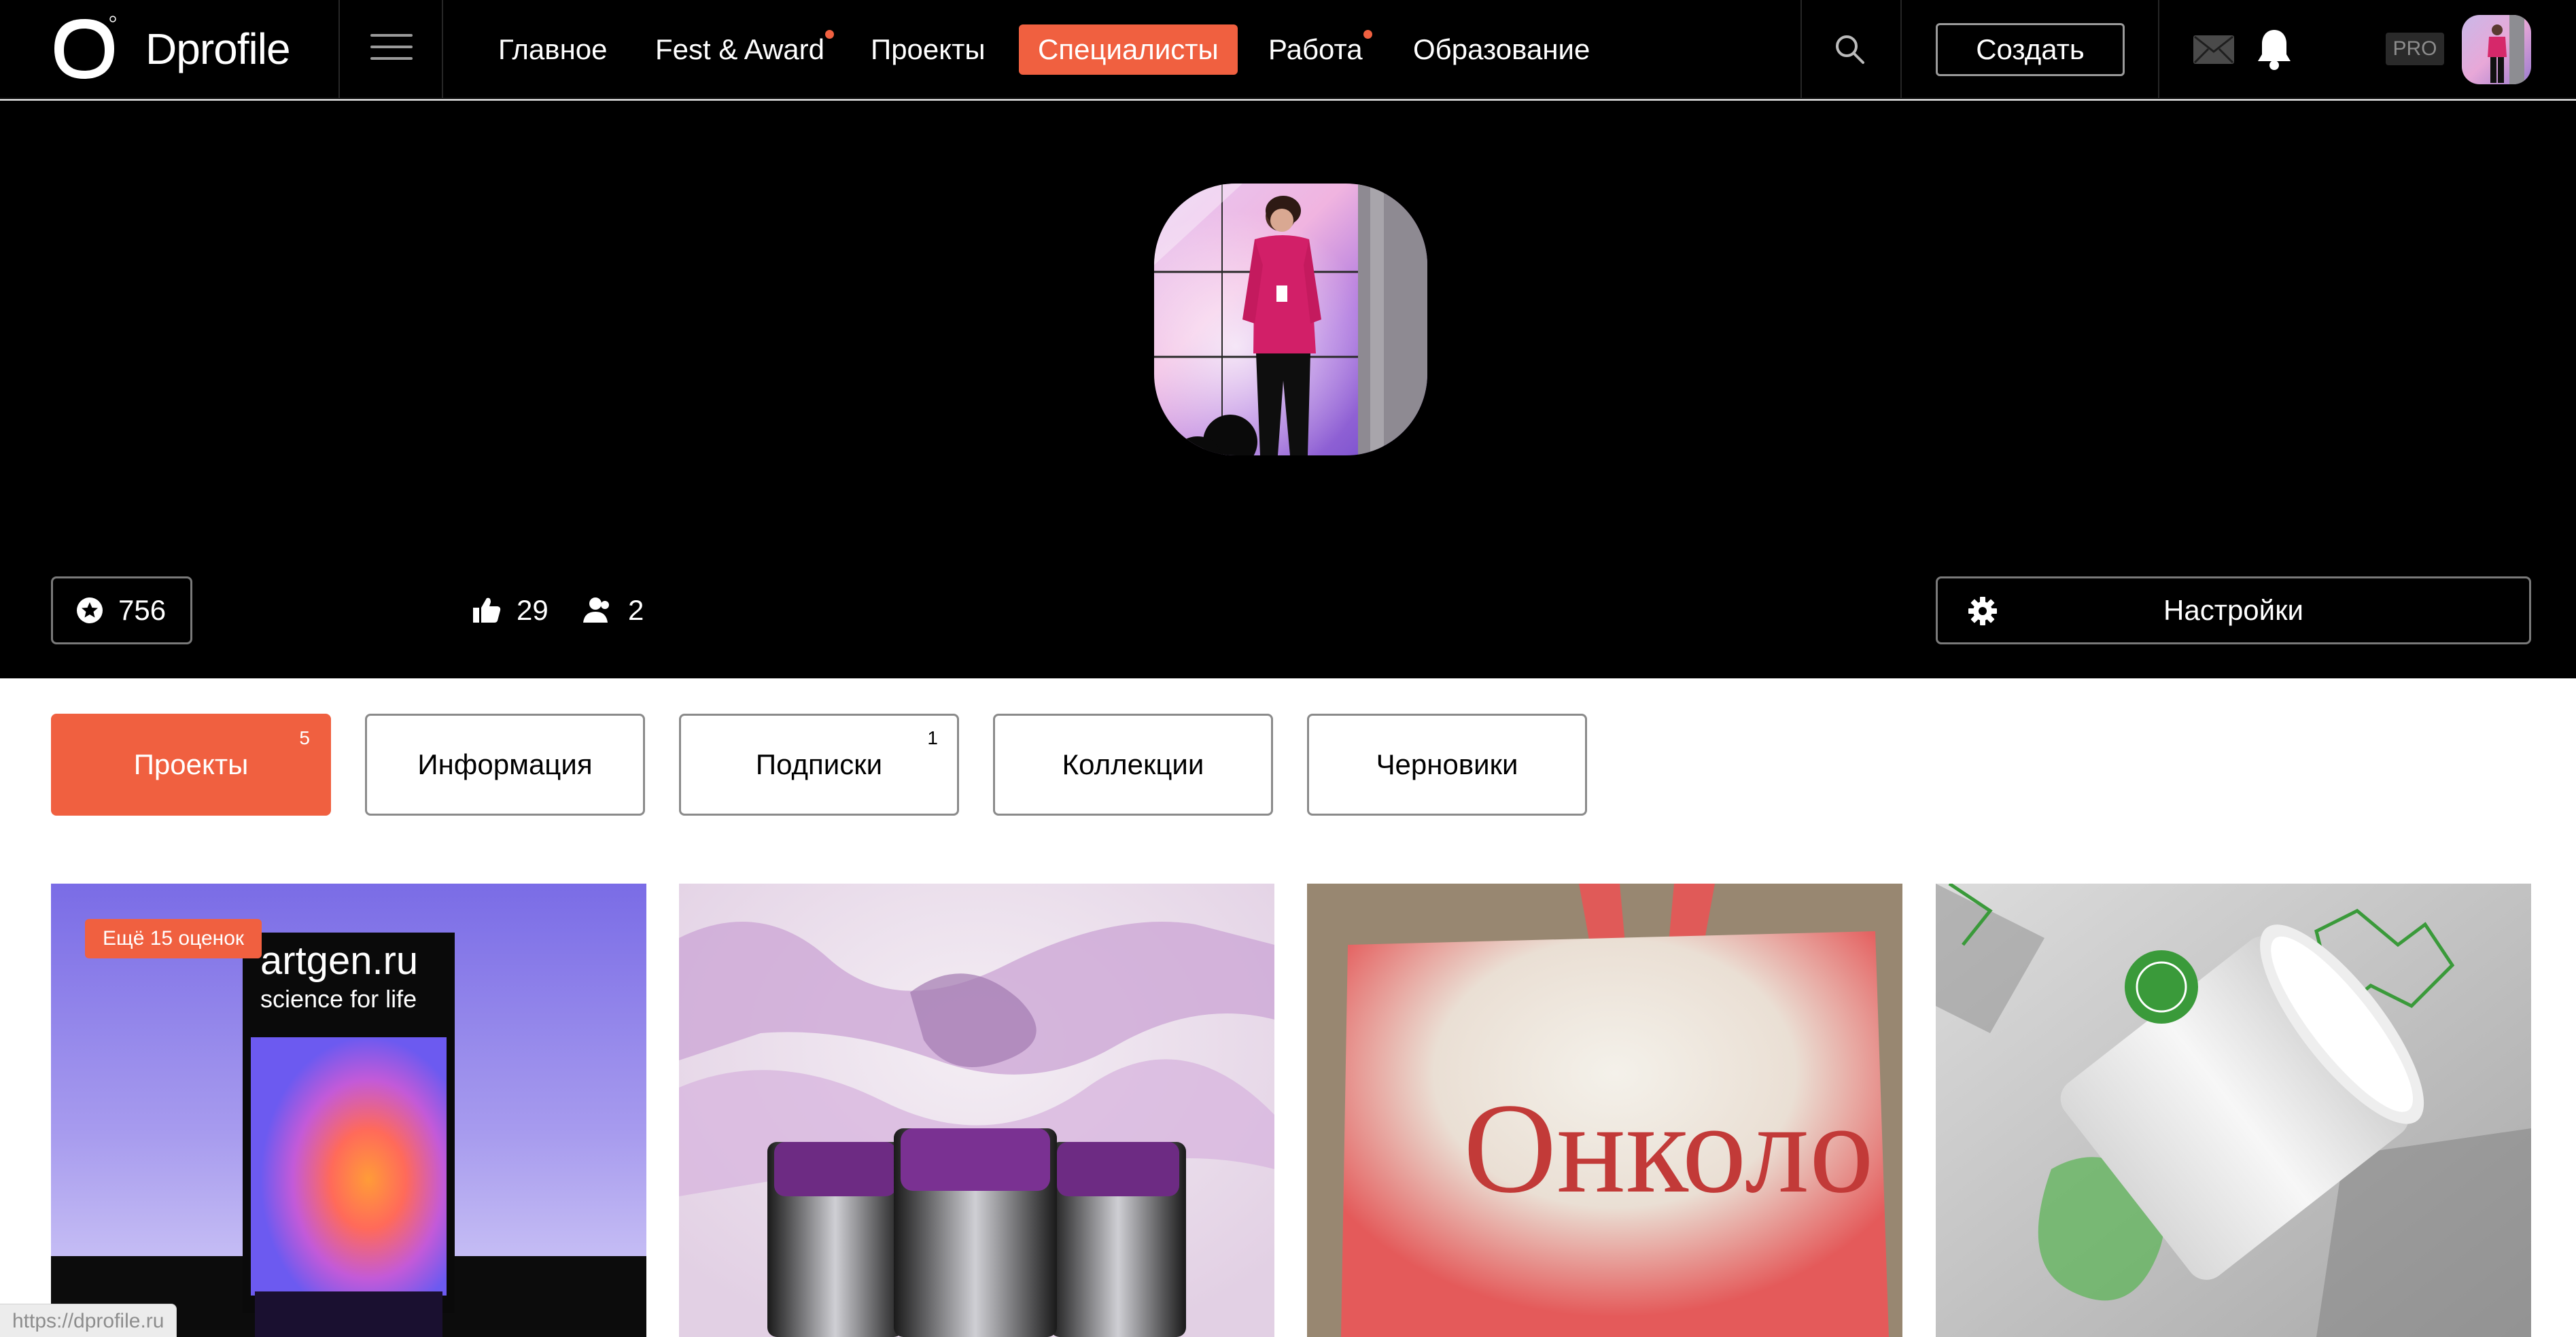 This screenshot has height=1337, width=2576. I want to click on ratings-badge: Ещё 15 оценок, so click(173, 938).